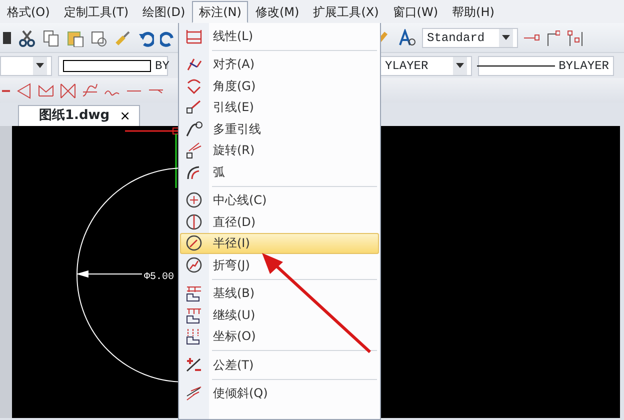 The image size is (624, 420). Describe the element at coordinates (159, 277) in the screenshot. I see `dimension-text: Φ5.00` at that location.